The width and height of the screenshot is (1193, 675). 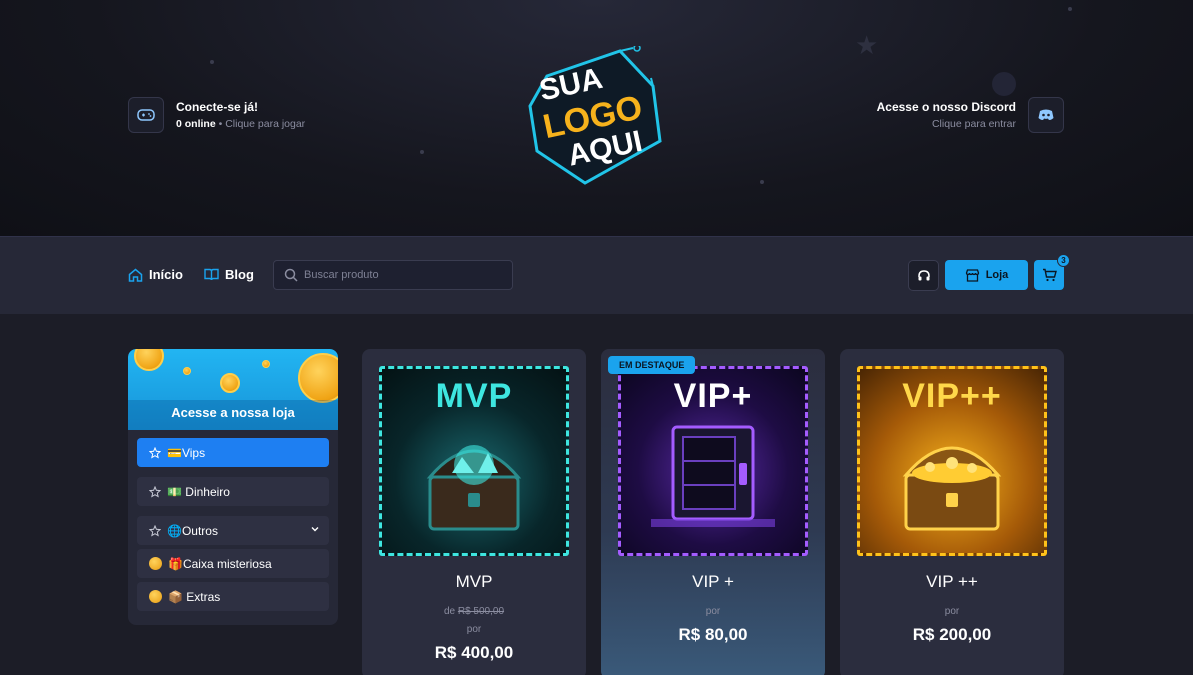 What do you see at coordinates (211, 274) in the screenshot?
I see `book-icon` at bounding box center [211, 274].